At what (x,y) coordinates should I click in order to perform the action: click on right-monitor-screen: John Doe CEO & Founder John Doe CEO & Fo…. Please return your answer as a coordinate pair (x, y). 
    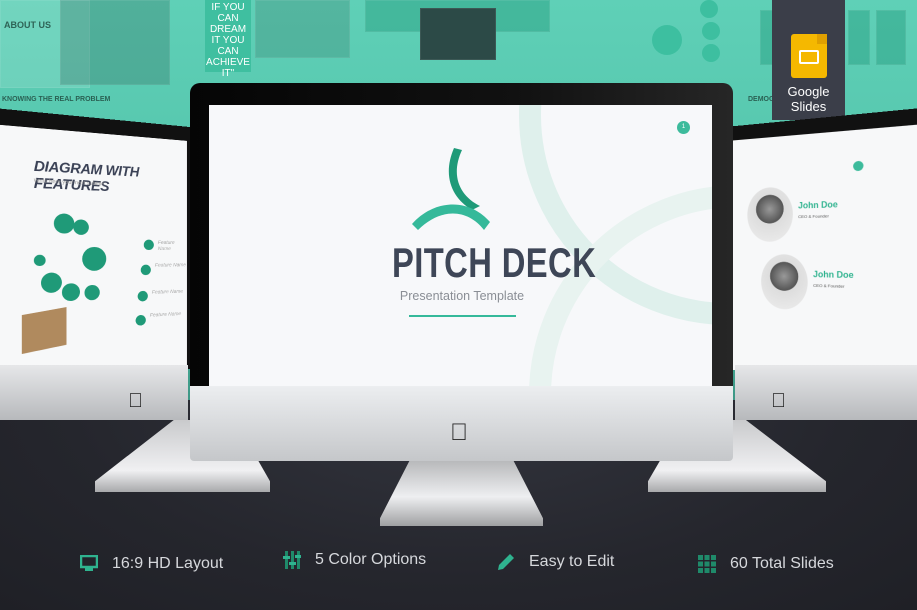
    Looking at the image, I should click on (816, 248).